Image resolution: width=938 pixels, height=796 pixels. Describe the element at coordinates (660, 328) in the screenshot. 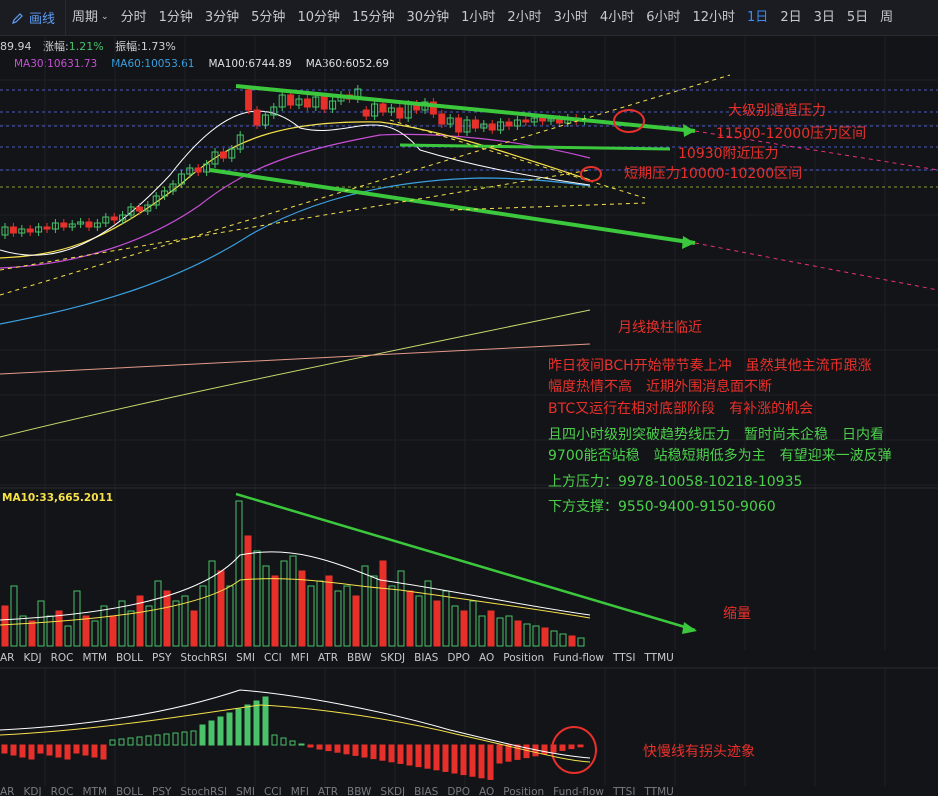

I see `annotation-monthly: 月线换柱临近` at that location.